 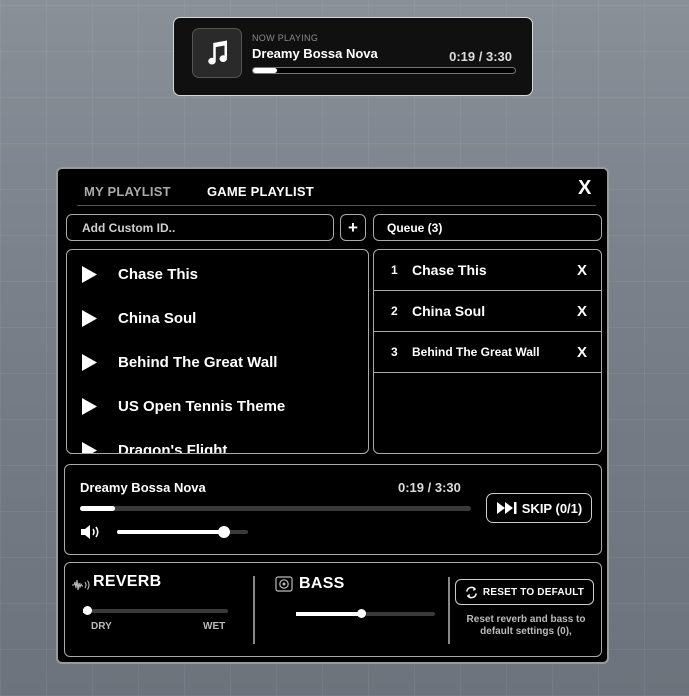 I want to click on reset-to-default-button: RESET TO DEFAULT, so click(x=524, y=592).